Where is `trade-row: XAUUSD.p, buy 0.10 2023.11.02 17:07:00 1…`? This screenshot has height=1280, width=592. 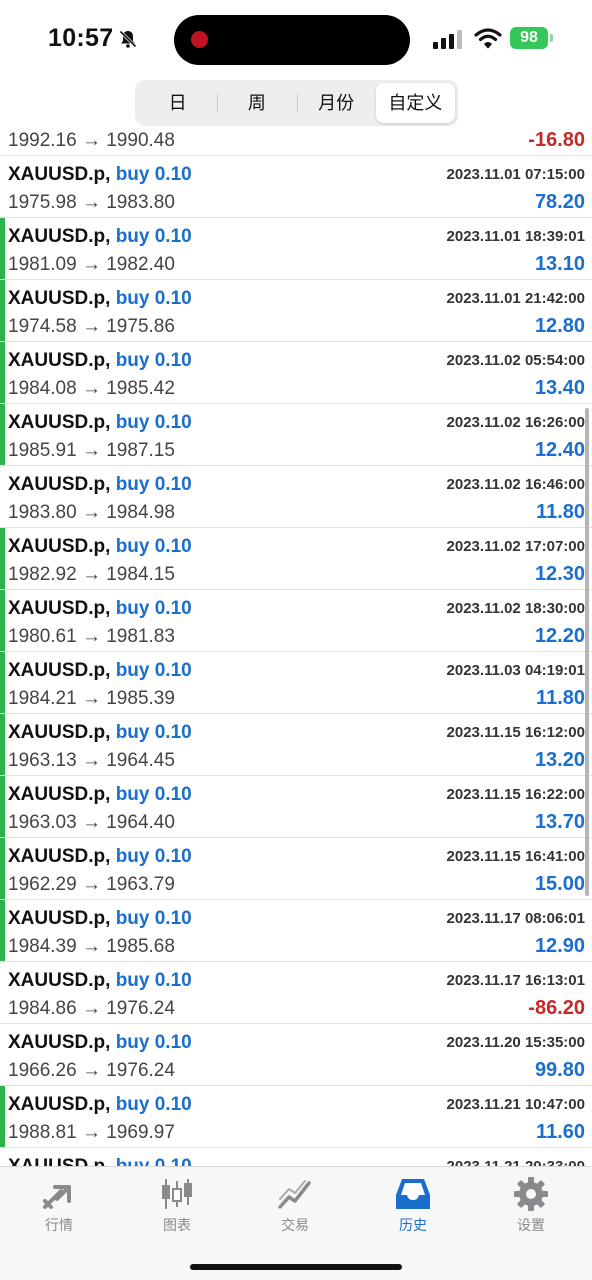 trade-row: XAUUSD.p, buy 0.10 2023.11.02 17:07:00 1… is located at coordinates (296, 559).